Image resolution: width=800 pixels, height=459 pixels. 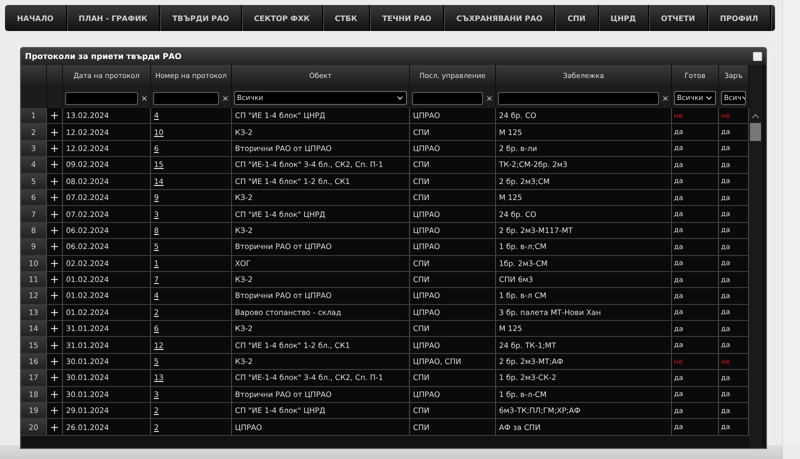 I want to click on header-cell, so click(x=55, y=76).